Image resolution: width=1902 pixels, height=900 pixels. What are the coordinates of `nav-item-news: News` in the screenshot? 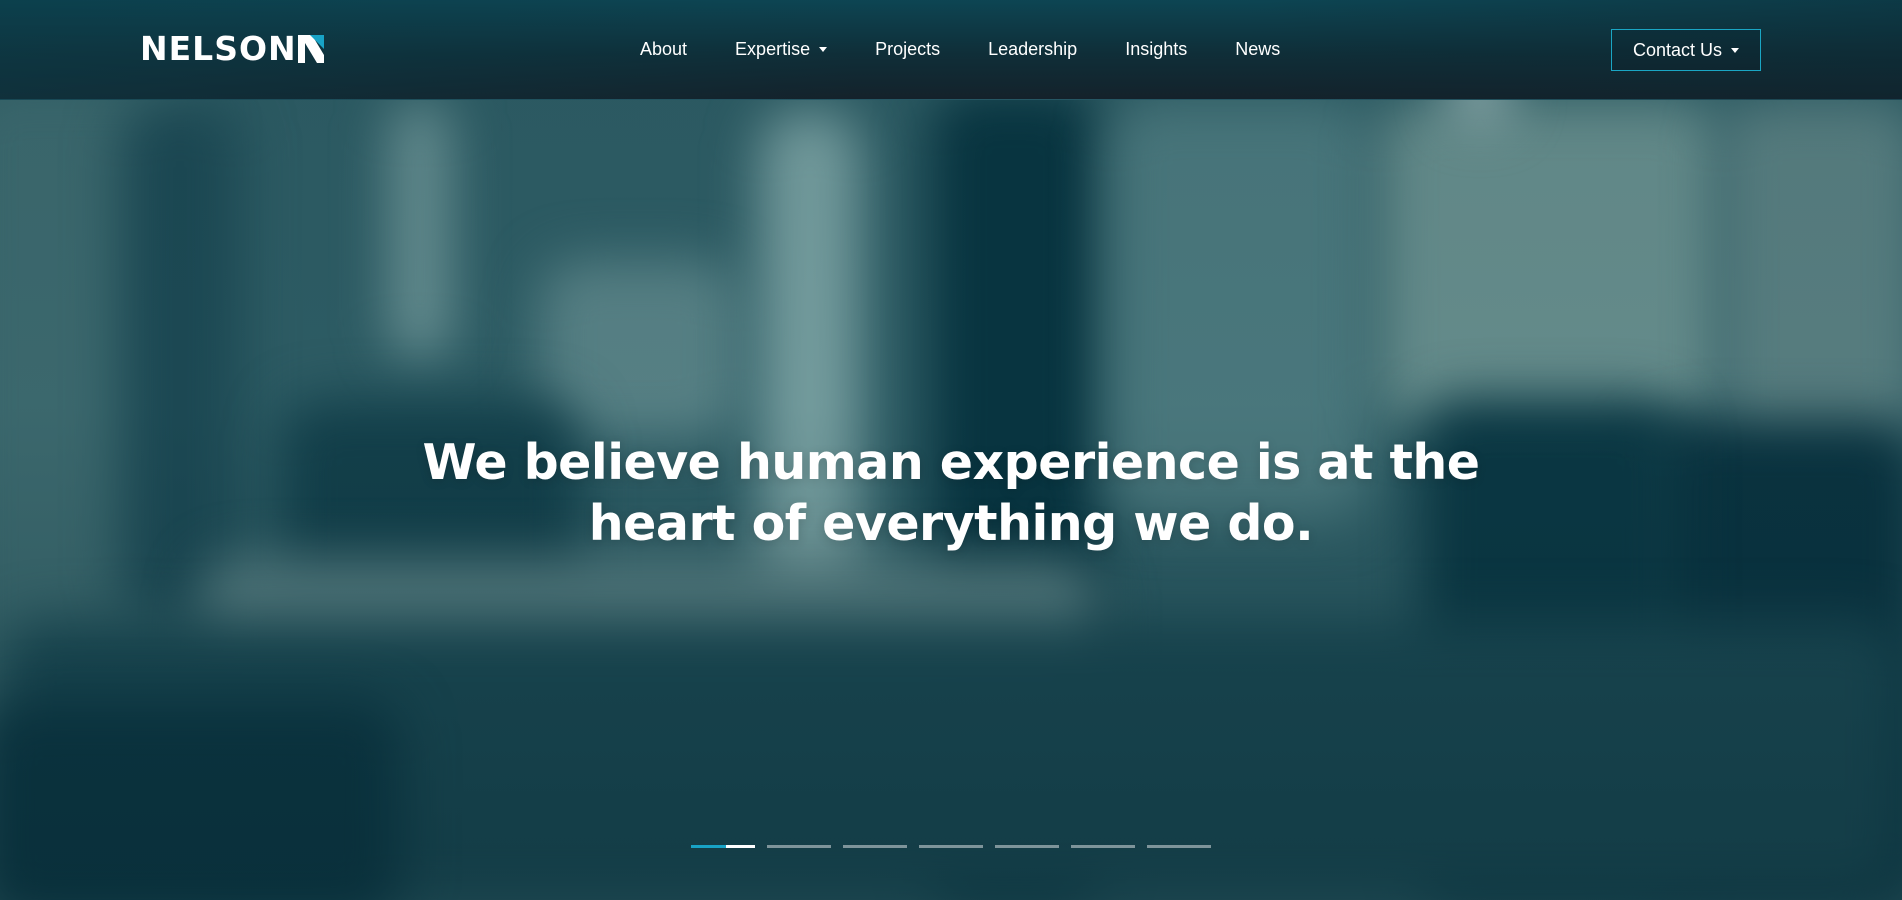 It's located at (1257, 49).